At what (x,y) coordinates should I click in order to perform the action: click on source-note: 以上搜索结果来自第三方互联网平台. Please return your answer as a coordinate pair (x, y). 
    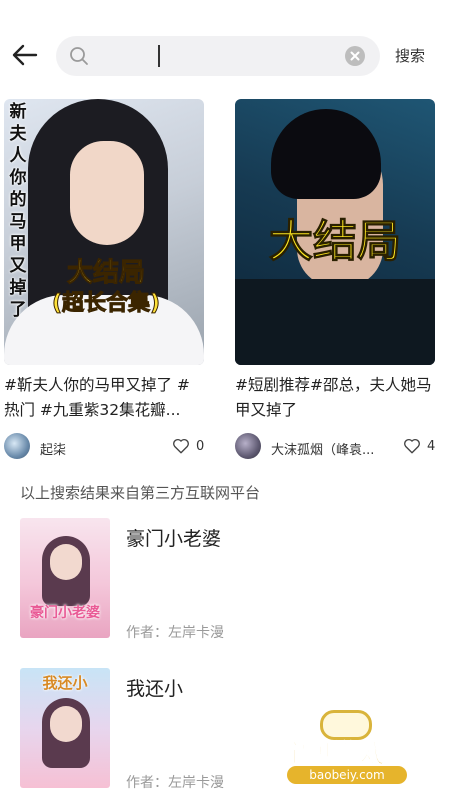
    Looking at the image, I should click on (140, 493).